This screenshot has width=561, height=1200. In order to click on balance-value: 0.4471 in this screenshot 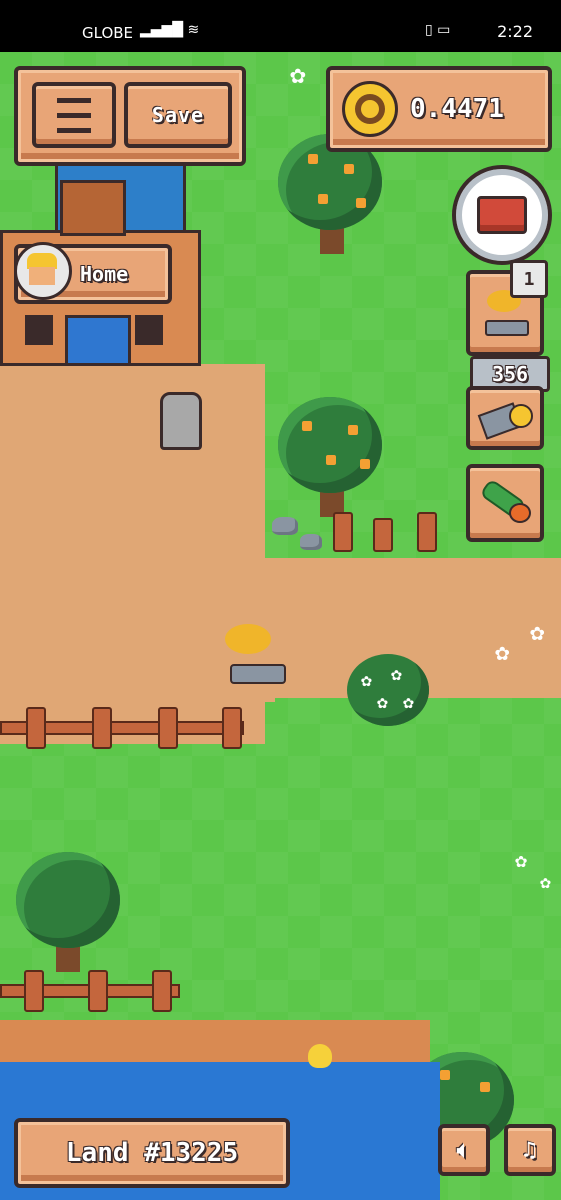, I will do `click(457, 109)`.